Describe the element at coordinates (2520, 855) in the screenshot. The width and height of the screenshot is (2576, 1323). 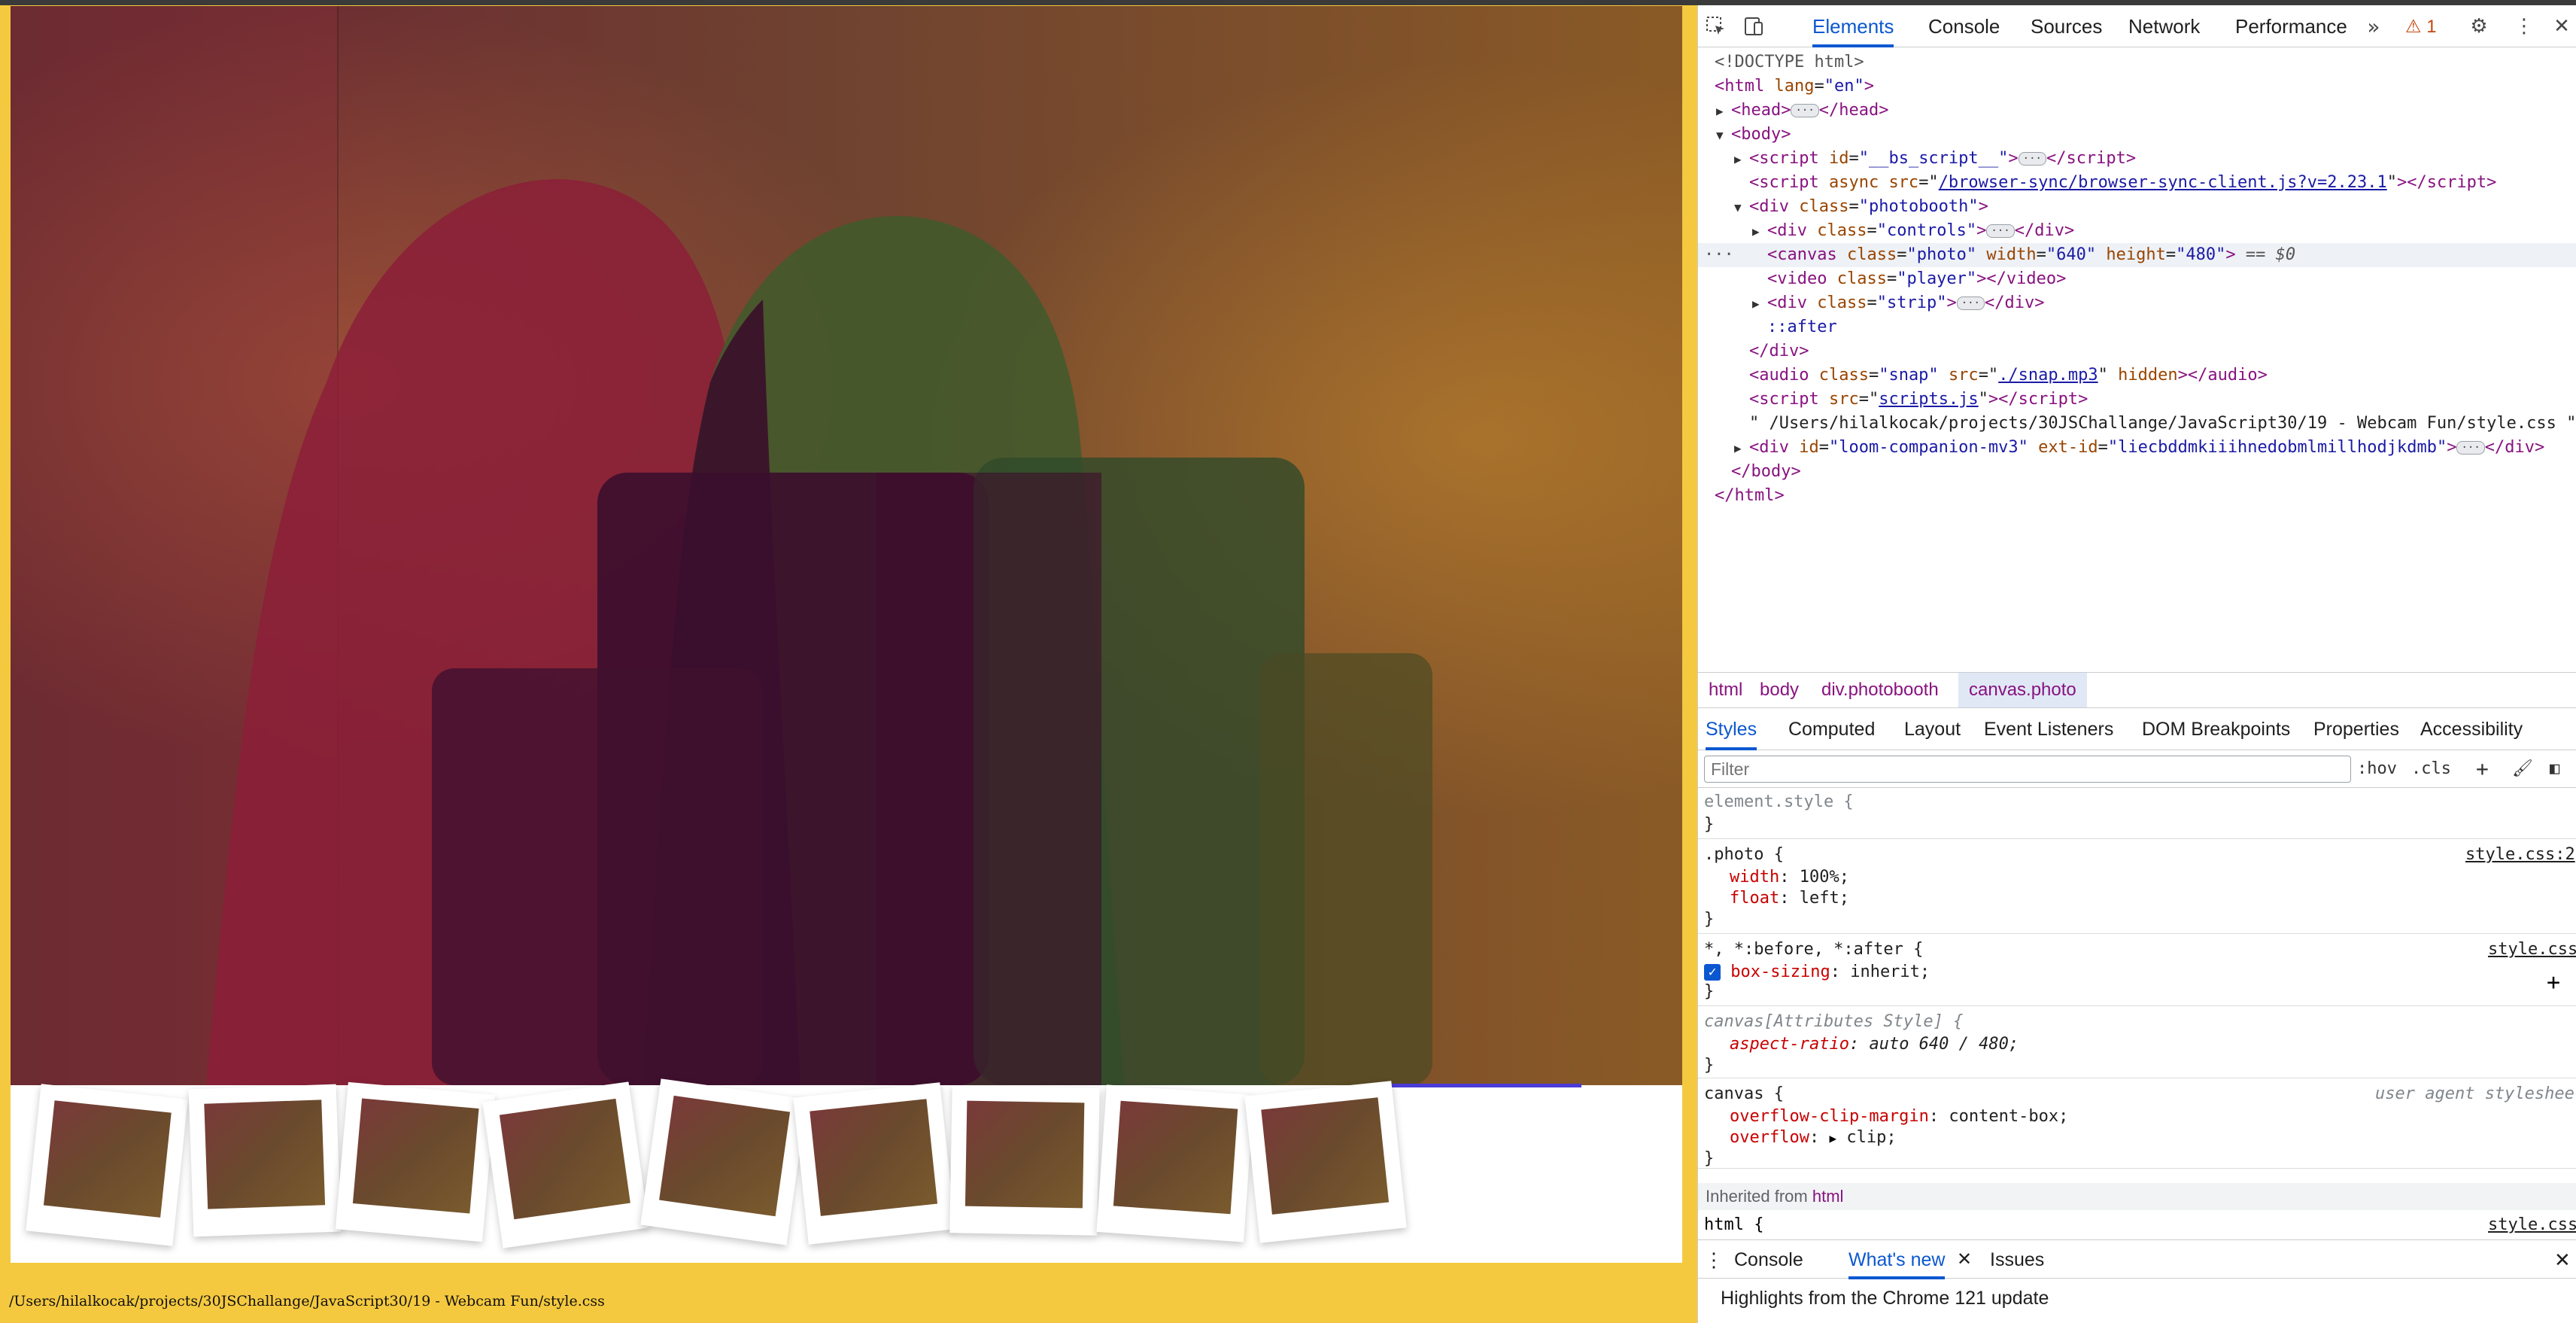
I see `source-link: style.css:2` at that location.